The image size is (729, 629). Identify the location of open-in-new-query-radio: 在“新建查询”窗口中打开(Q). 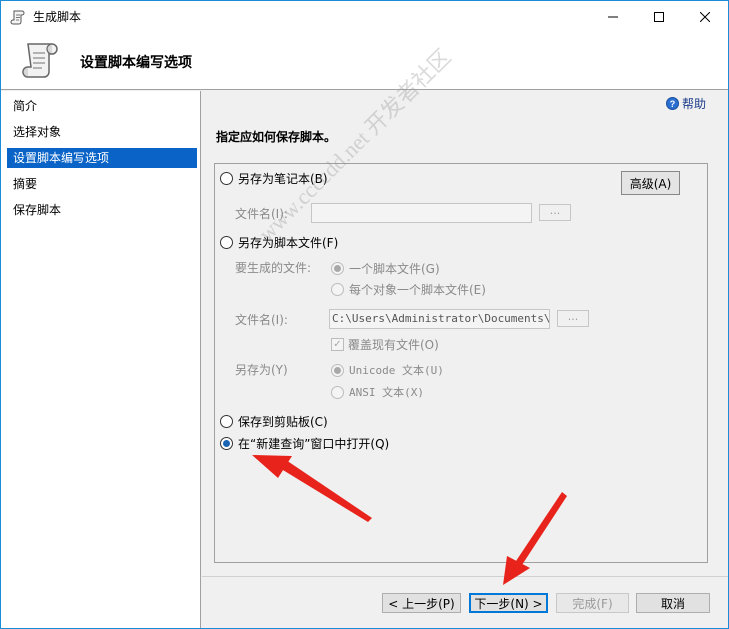
(304, 443).